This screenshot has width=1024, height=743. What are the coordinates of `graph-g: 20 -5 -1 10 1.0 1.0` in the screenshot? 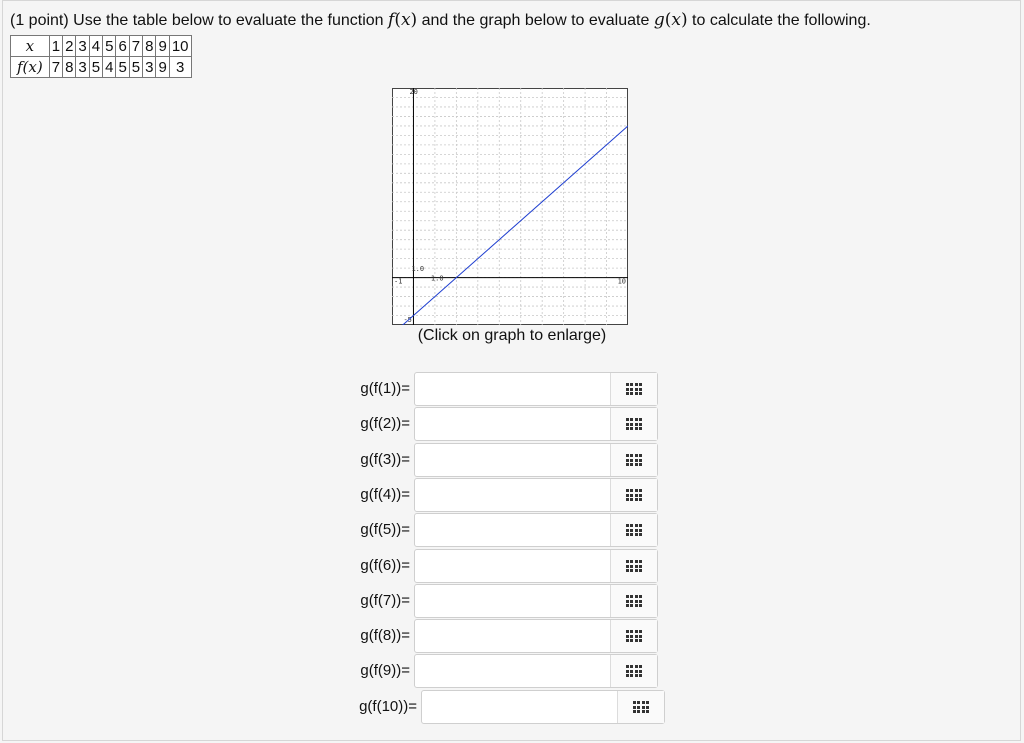 It's located at (510, 206).